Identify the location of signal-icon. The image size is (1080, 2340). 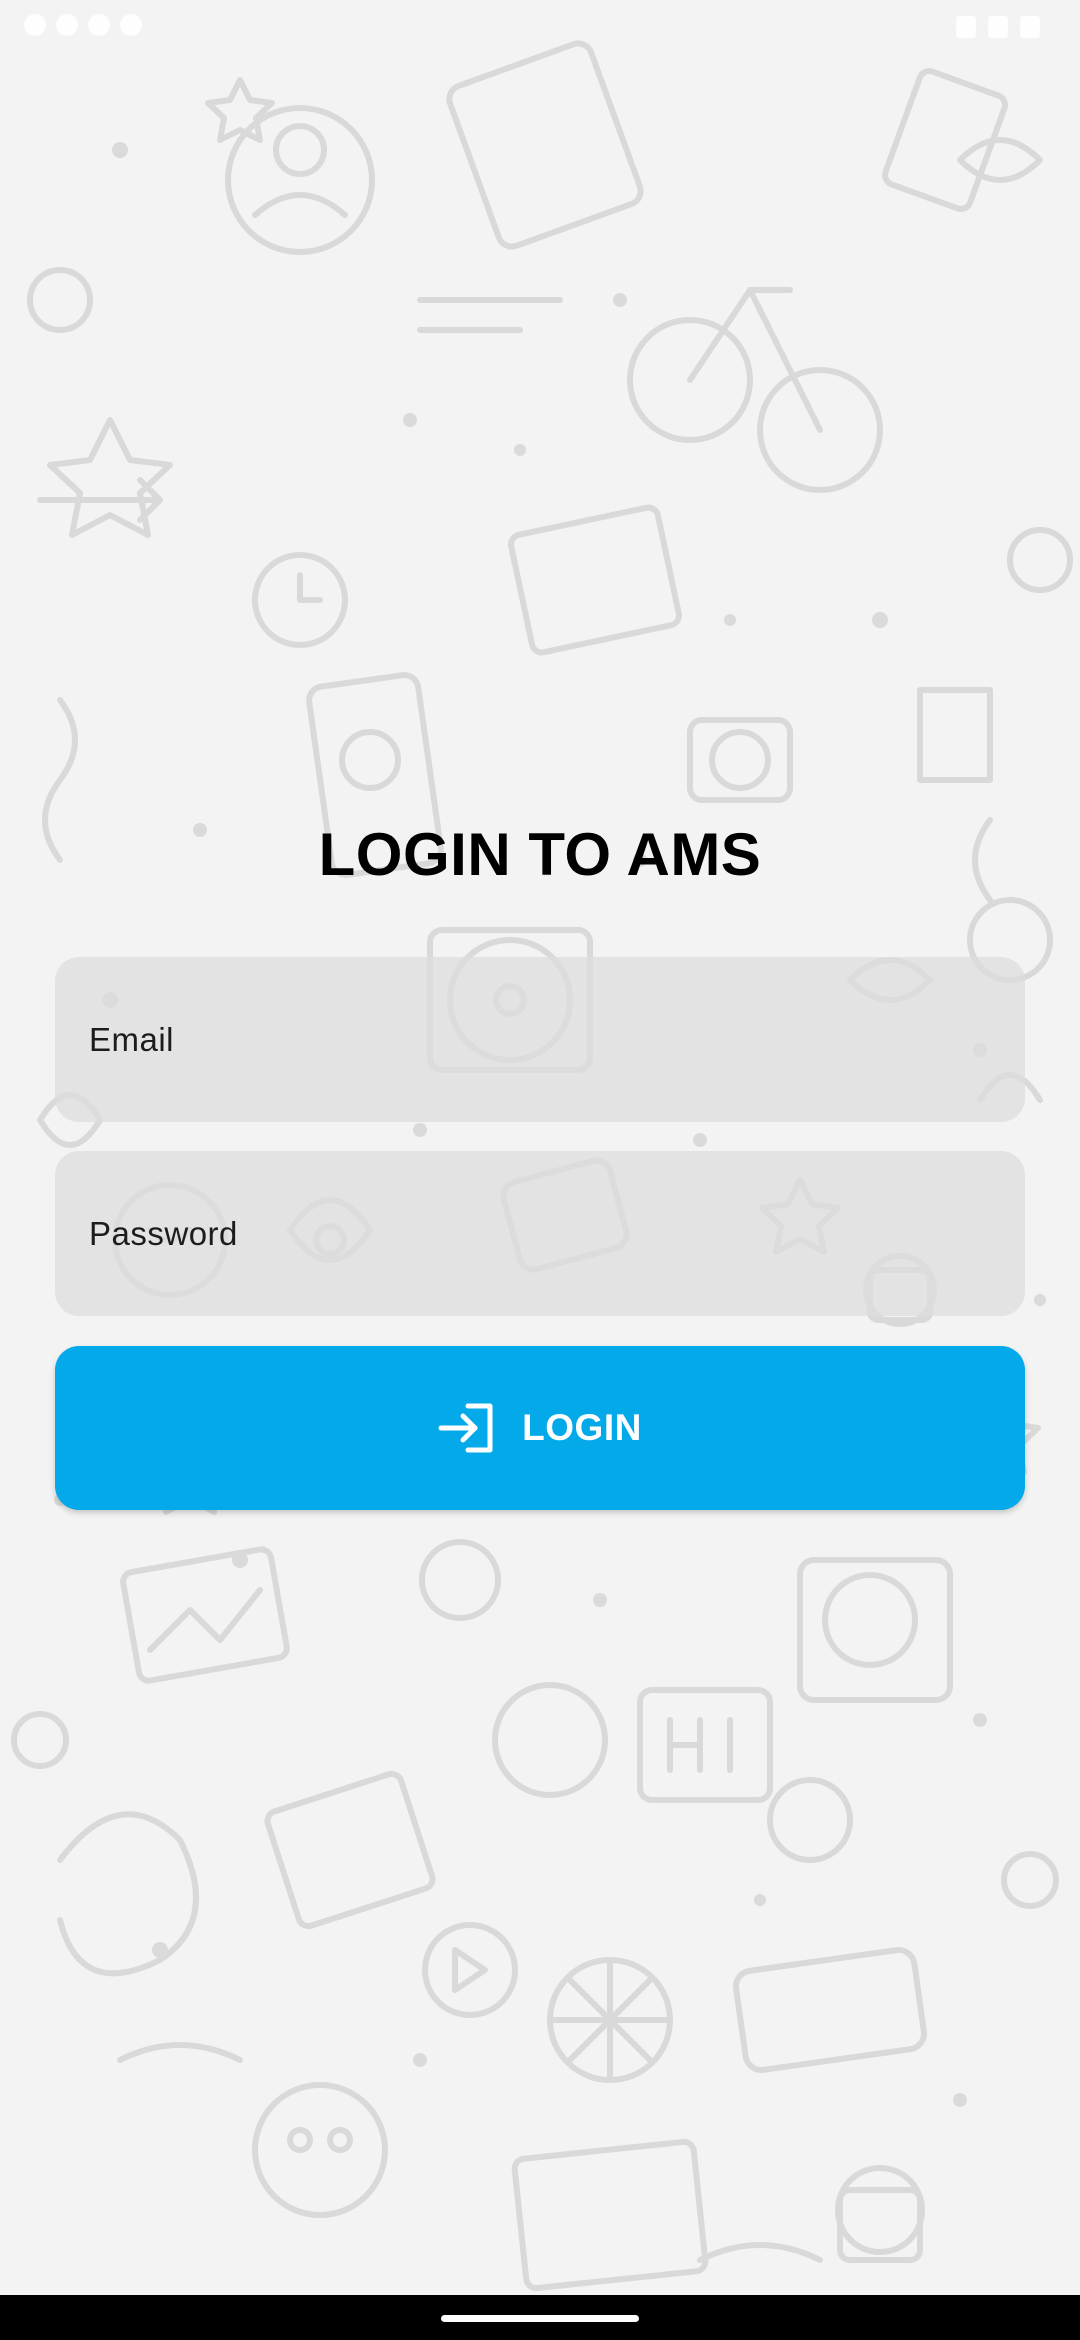
(998, 27).